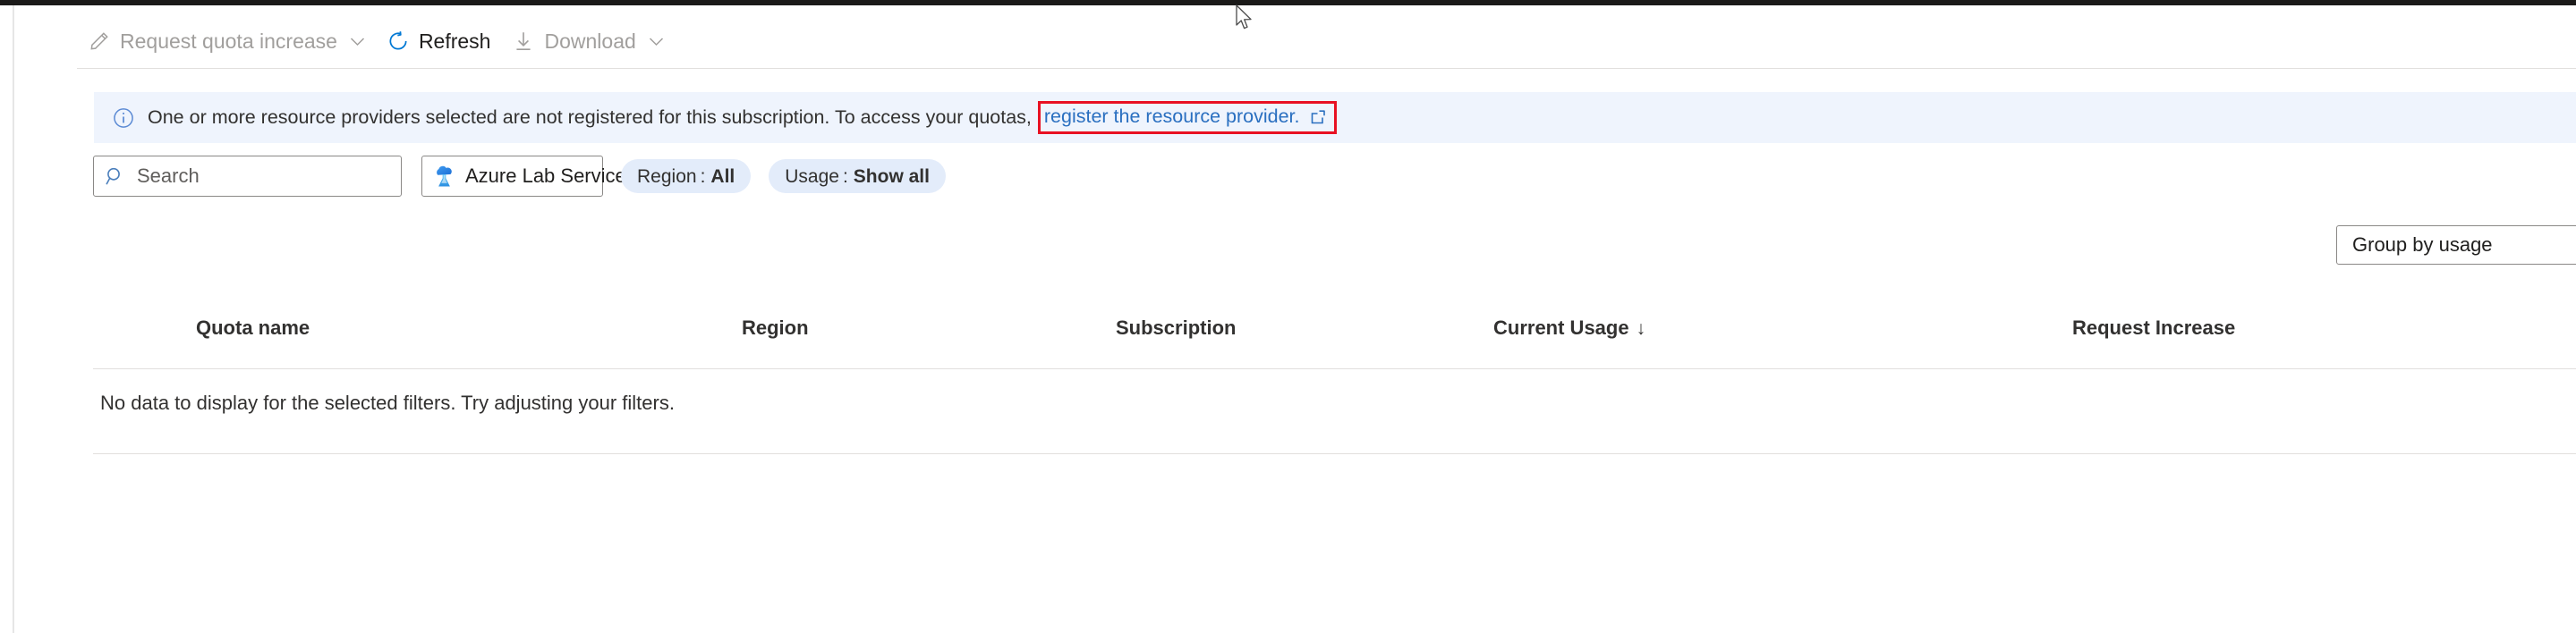 The image size is (2576, 633). I want to click on group-by-usage-dropdown: Group by usage, so click(2456, 245).